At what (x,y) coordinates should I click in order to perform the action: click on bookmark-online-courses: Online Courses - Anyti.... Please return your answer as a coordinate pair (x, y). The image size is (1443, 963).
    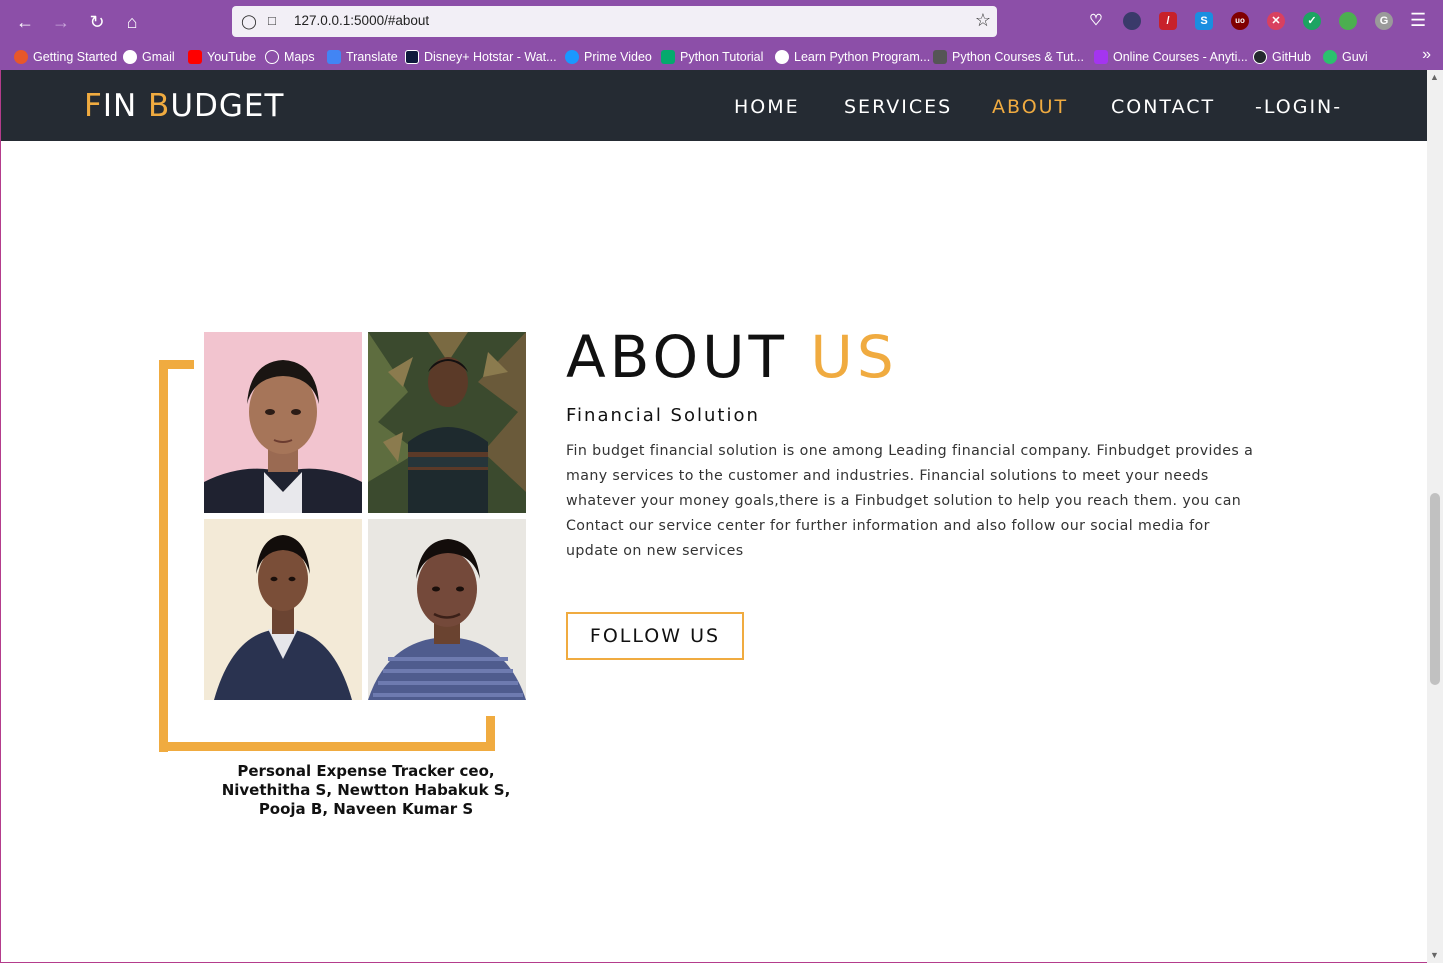
    Looking at the image, I should click on (1171, 57).